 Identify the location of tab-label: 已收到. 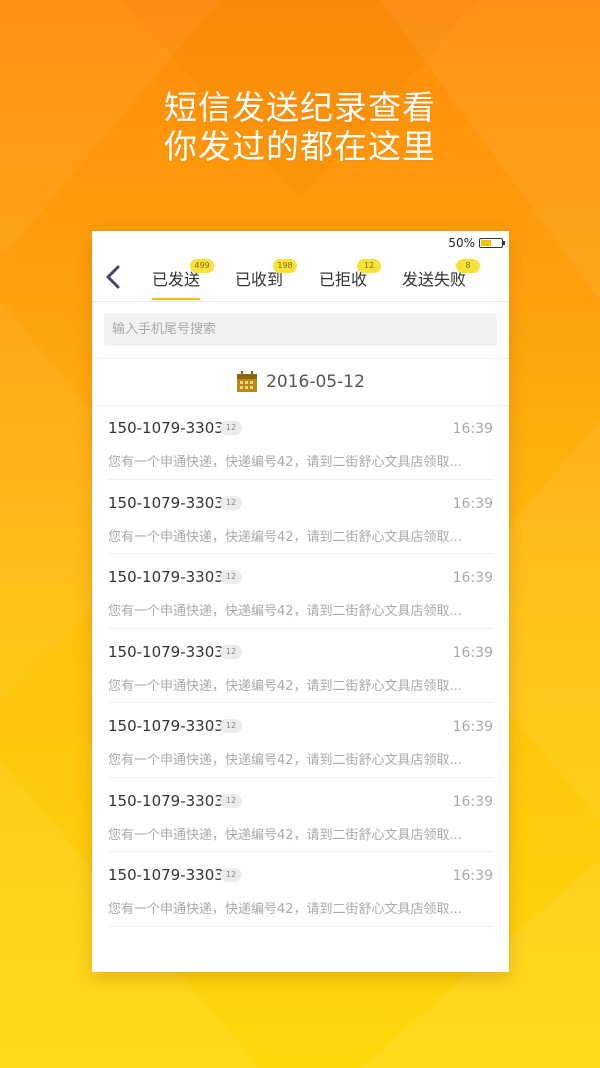
(259, 279).